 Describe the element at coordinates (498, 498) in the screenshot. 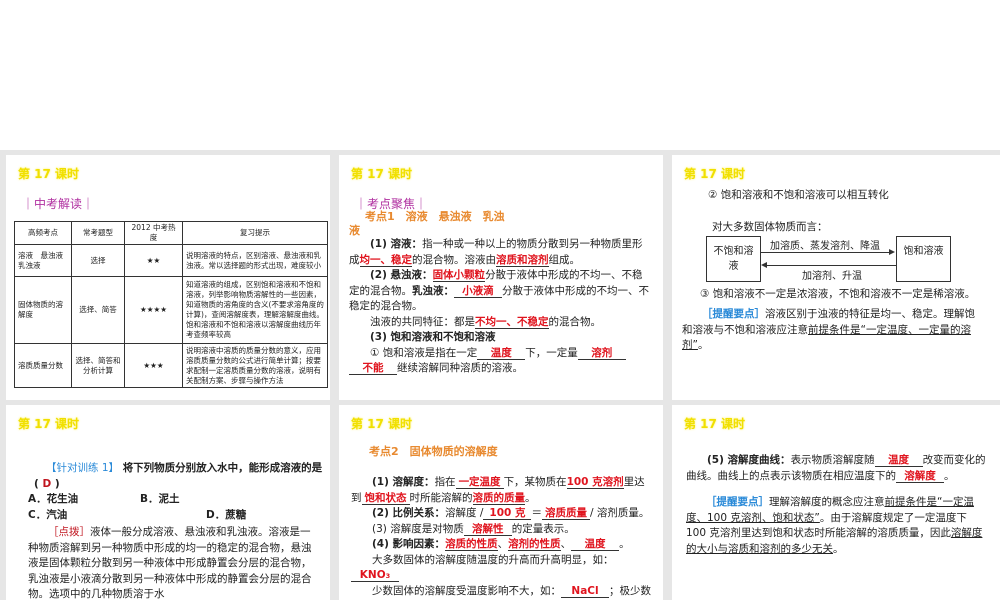

I see `answer-blank: 溶质的质量` at that location.